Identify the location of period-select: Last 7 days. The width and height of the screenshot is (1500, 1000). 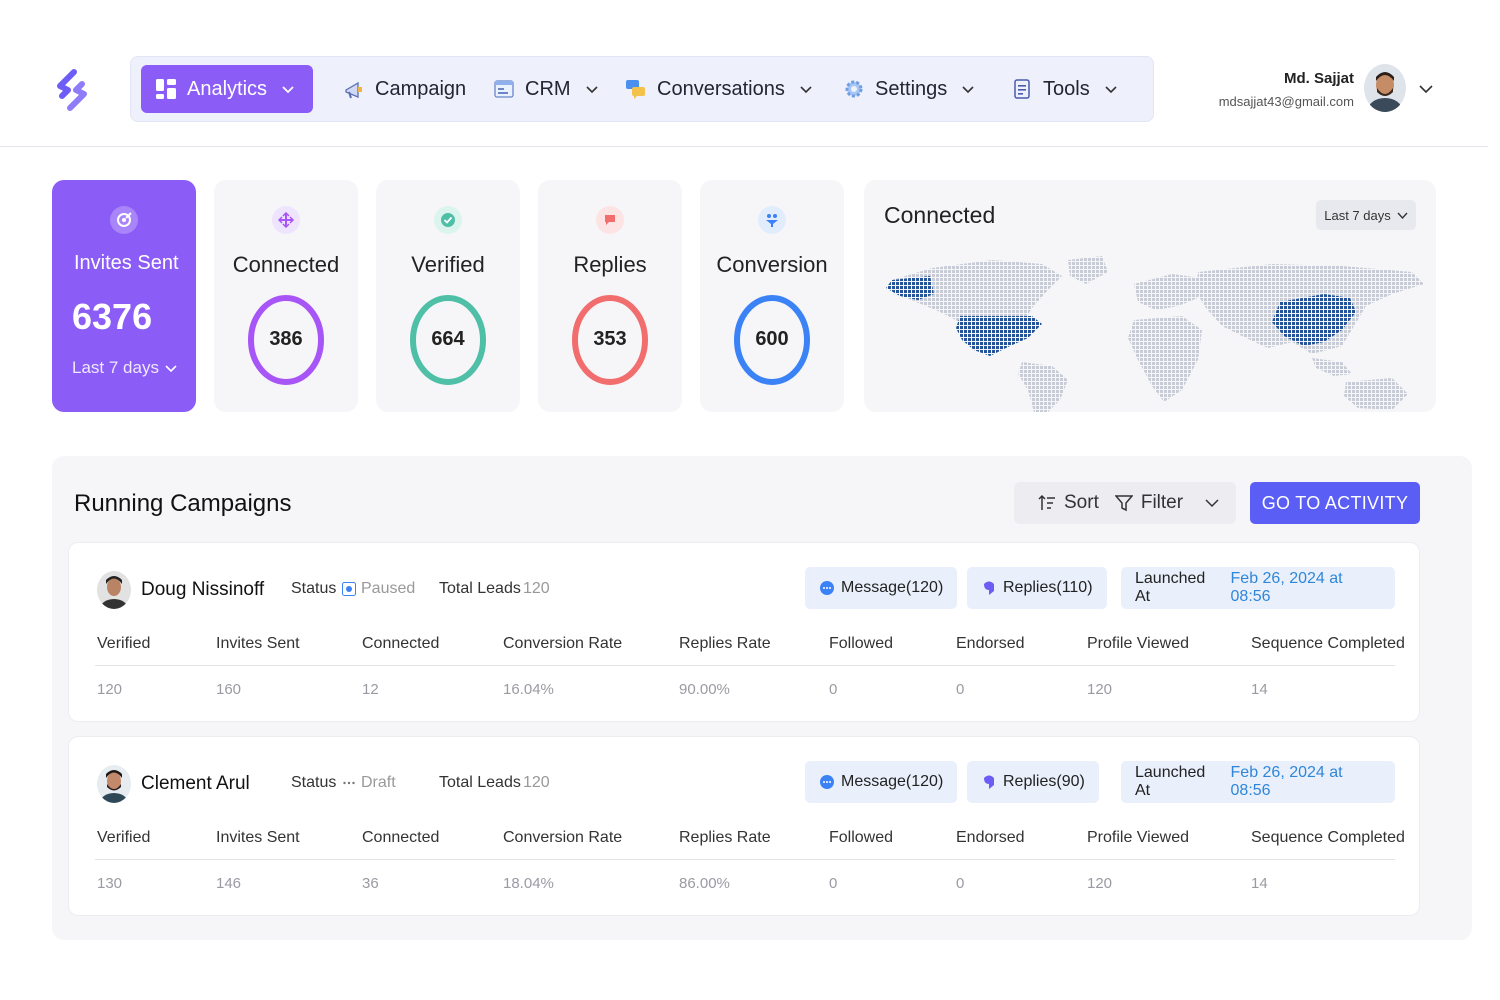
(124, 368).